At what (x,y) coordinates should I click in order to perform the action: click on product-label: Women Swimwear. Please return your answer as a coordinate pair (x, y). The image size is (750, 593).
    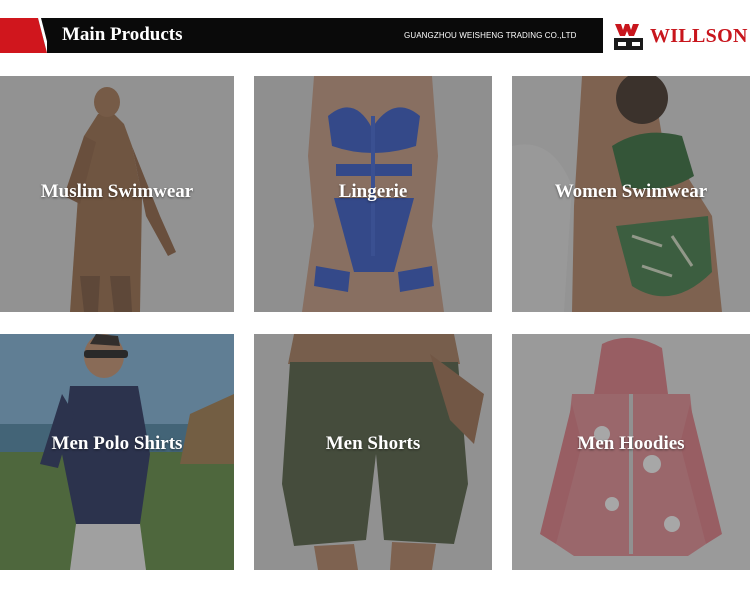
    Looking at the image, I should click on (631, 191).